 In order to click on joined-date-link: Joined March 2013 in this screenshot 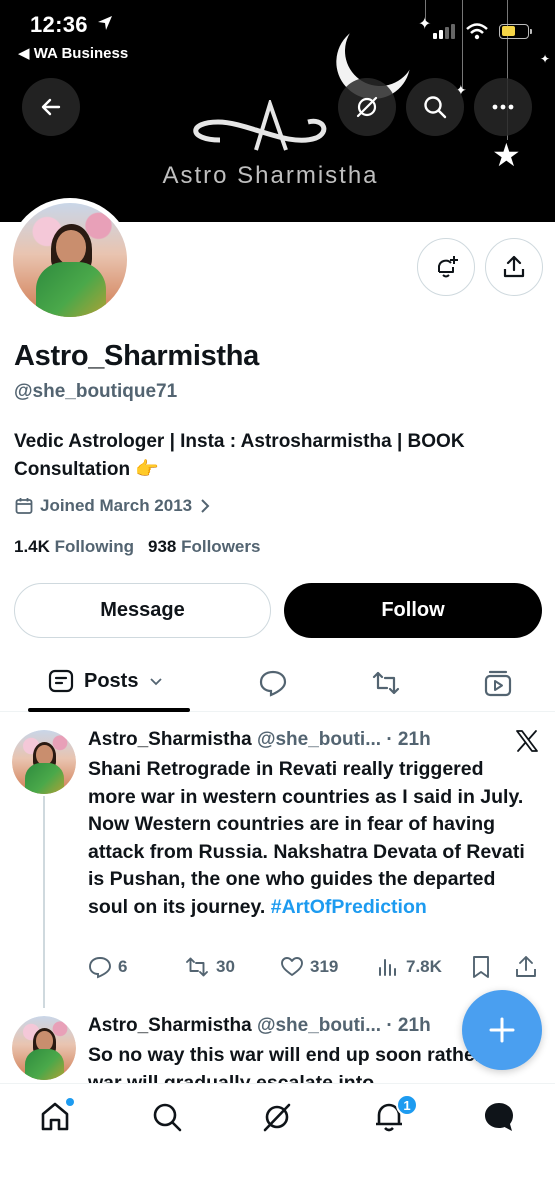, I will do `click(113, 506)`.